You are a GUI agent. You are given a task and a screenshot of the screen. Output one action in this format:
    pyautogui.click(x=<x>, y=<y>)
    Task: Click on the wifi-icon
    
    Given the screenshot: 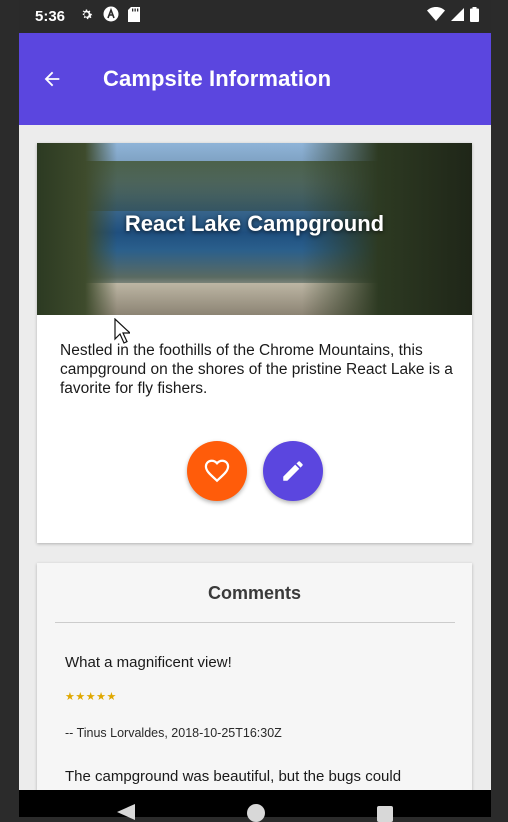 What is the action you would take?
    pyautogui.click(x=436, y=16)
    